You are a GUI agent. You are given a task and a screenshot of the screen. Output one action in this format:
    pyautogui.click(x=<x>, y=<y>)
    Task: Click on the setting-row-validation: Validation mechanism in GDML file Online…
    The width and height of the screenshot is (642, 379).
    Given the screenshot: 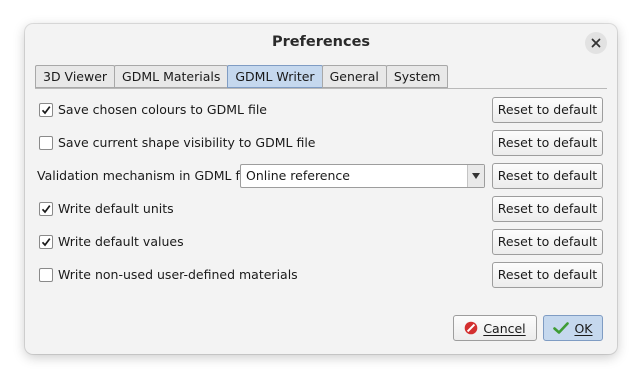 What is the action you would take?
    pyautogui.click(x=321, y=176)
    